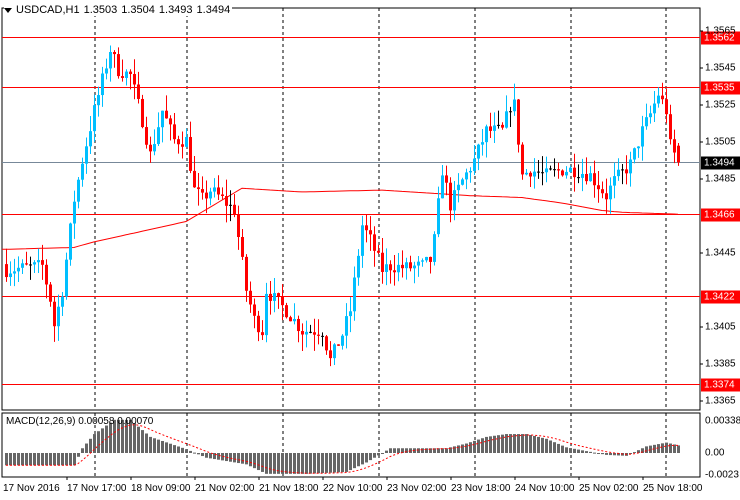  Describe the element at coordinates (161, 488) in the screenshot. I see `time-axis-label: 18 Nov 09:00` at that location.